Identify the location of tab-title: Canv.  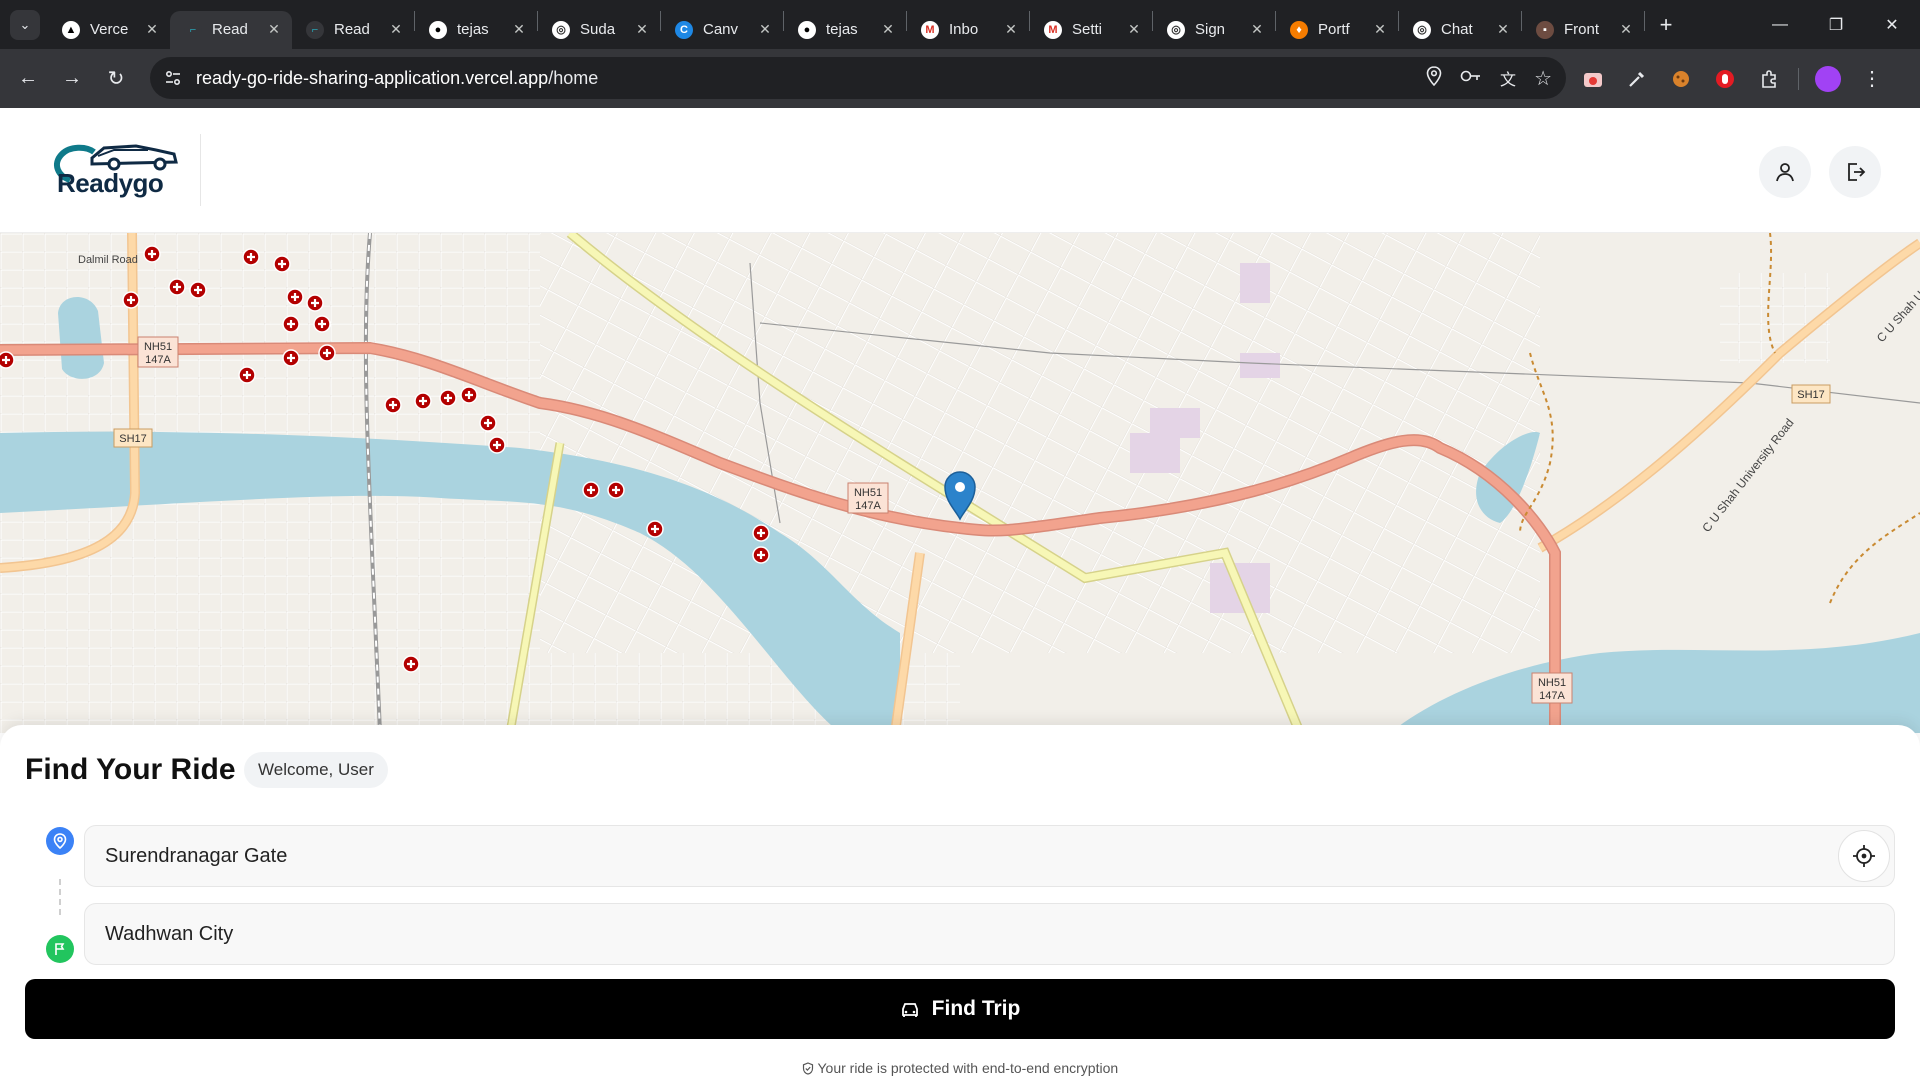
(721, 29).